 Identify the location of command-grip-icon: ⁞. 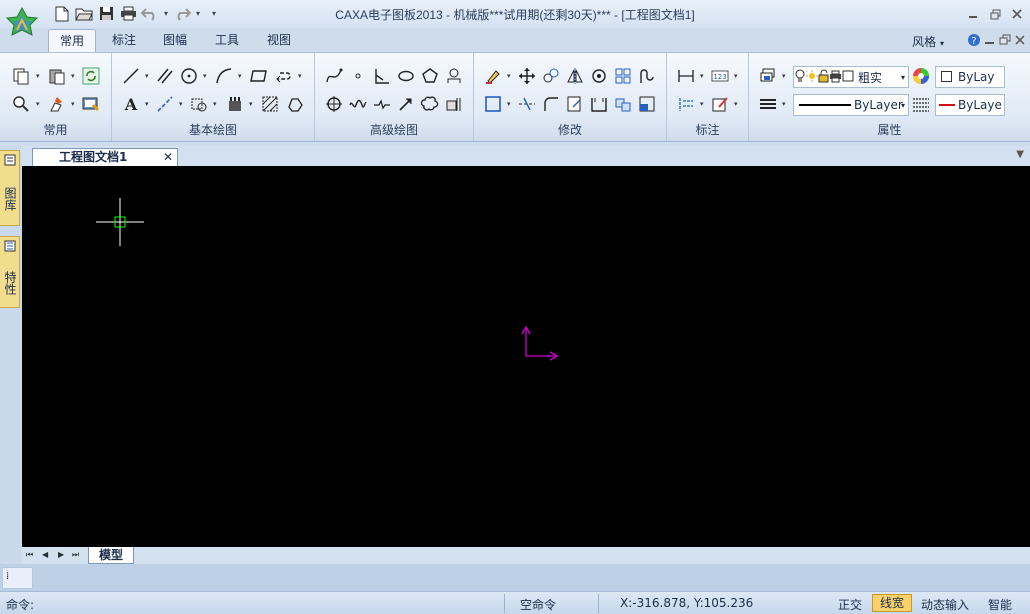
(17, 578).